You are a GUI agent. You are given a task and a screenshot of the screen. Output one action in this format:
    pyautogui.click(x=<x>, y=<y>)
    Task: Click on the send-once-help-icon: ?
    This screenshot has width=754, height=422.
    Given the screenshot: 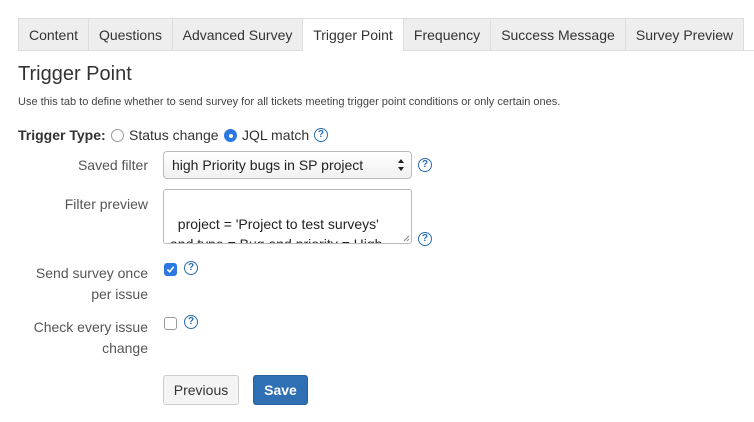 What is the action you would take?
    pyautogui.click(x=191, y=268)
    